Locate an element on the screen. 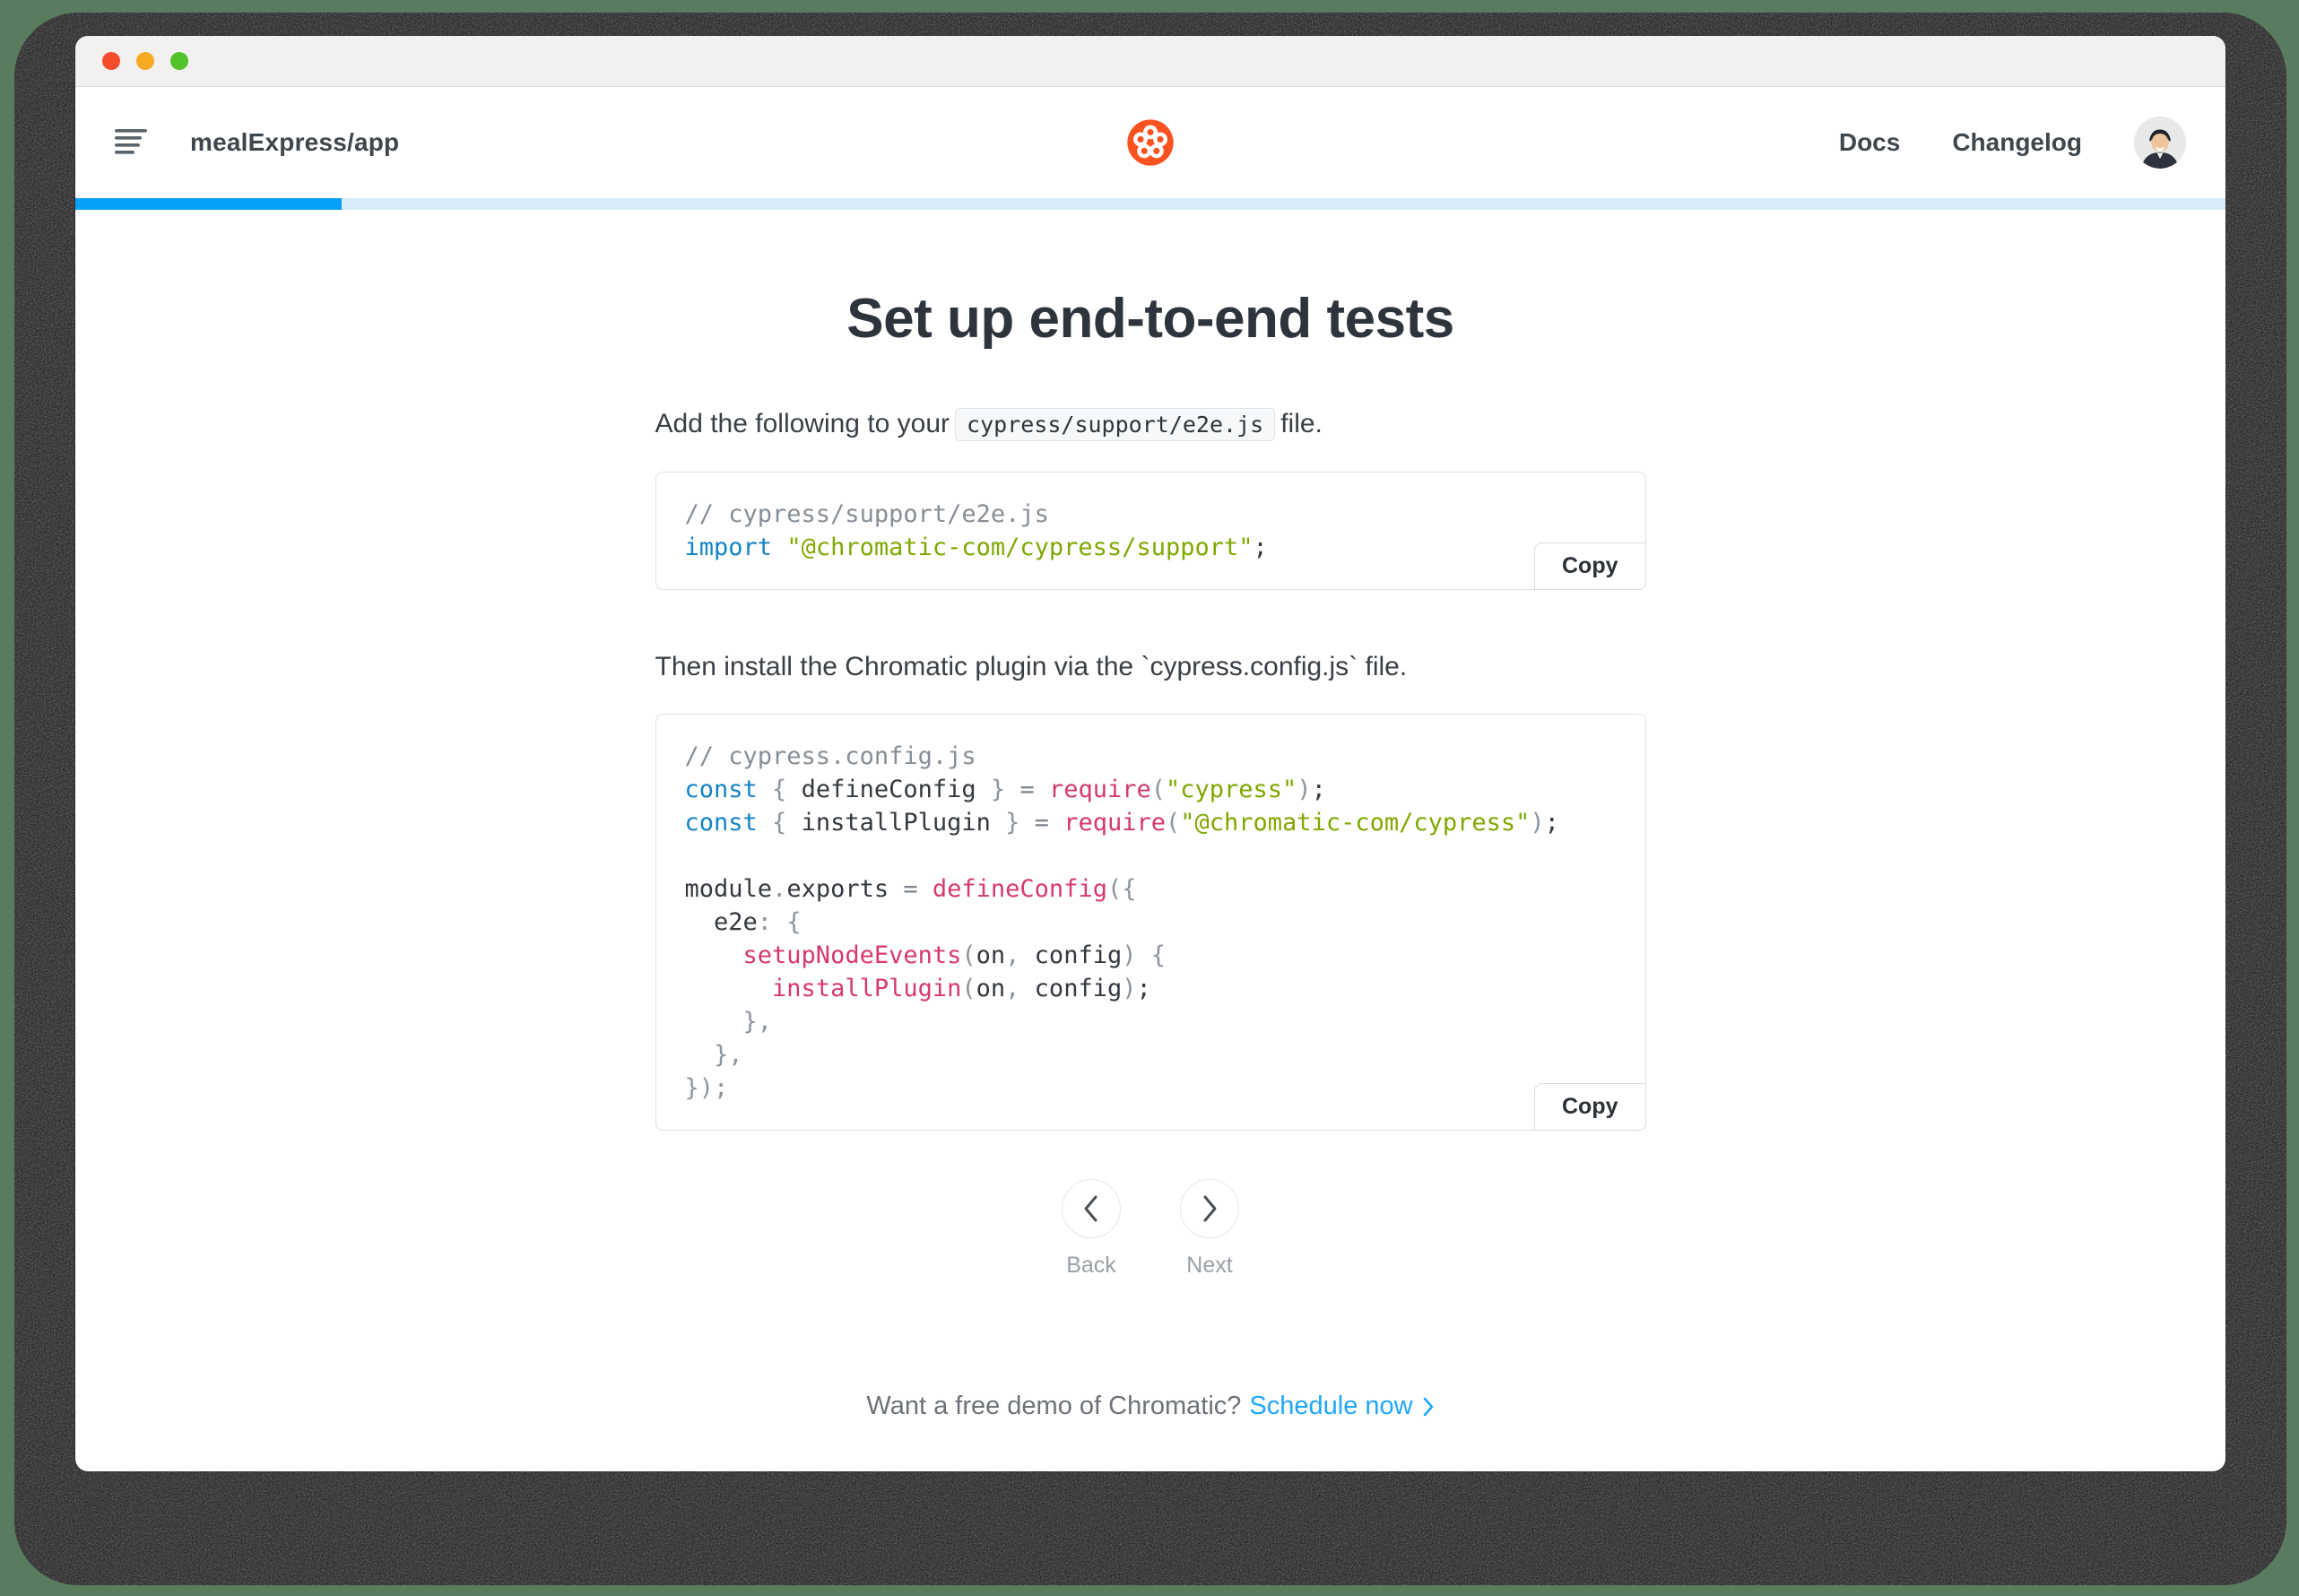 This screenshot has width=2299, height=1596. minimize-window-button is located at coordinates (145, 61).